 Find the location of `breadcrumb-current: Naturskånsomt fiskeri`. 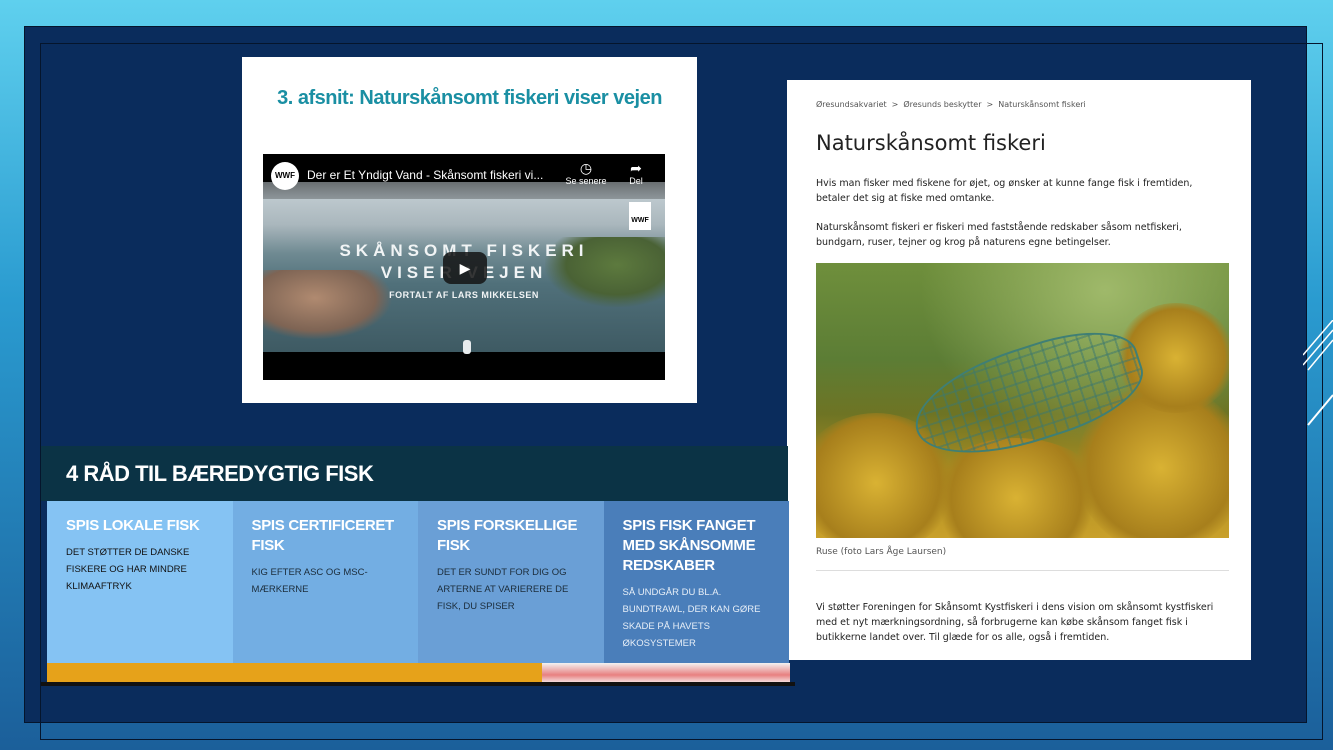

breadcrumb-current: Naturskånsomt fiskeri is located at coordinates (1042, 104).